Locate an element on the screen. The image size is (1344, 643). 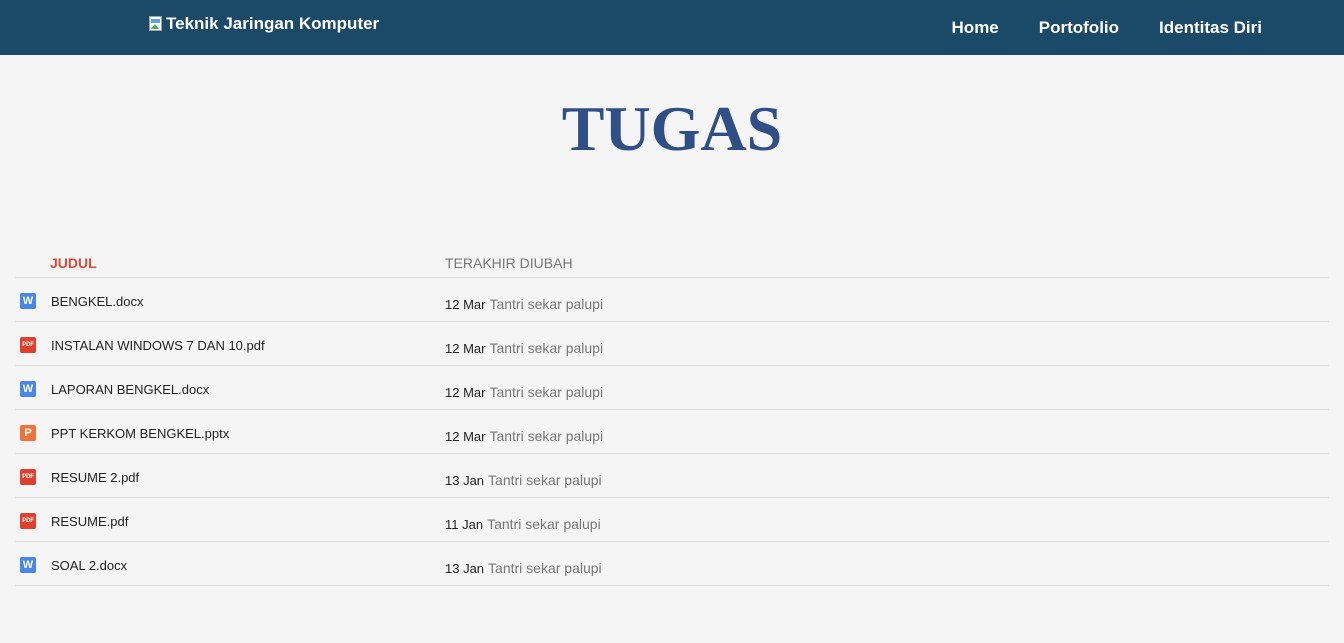
file-name: BENGKEL.docx is located at coordinates (97, 301).